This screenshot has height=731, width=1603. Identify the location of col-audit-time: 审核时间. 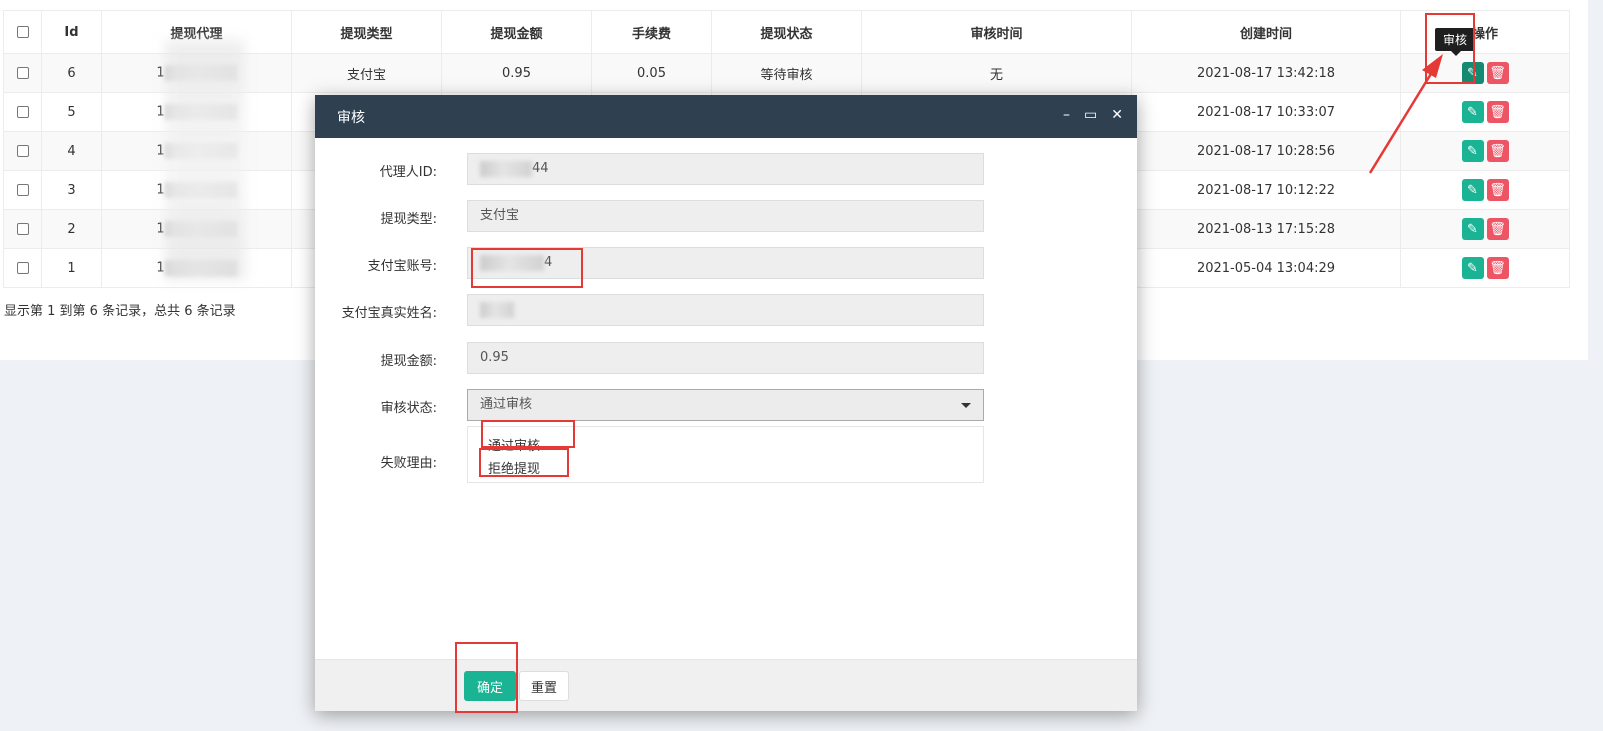
(996, 32).